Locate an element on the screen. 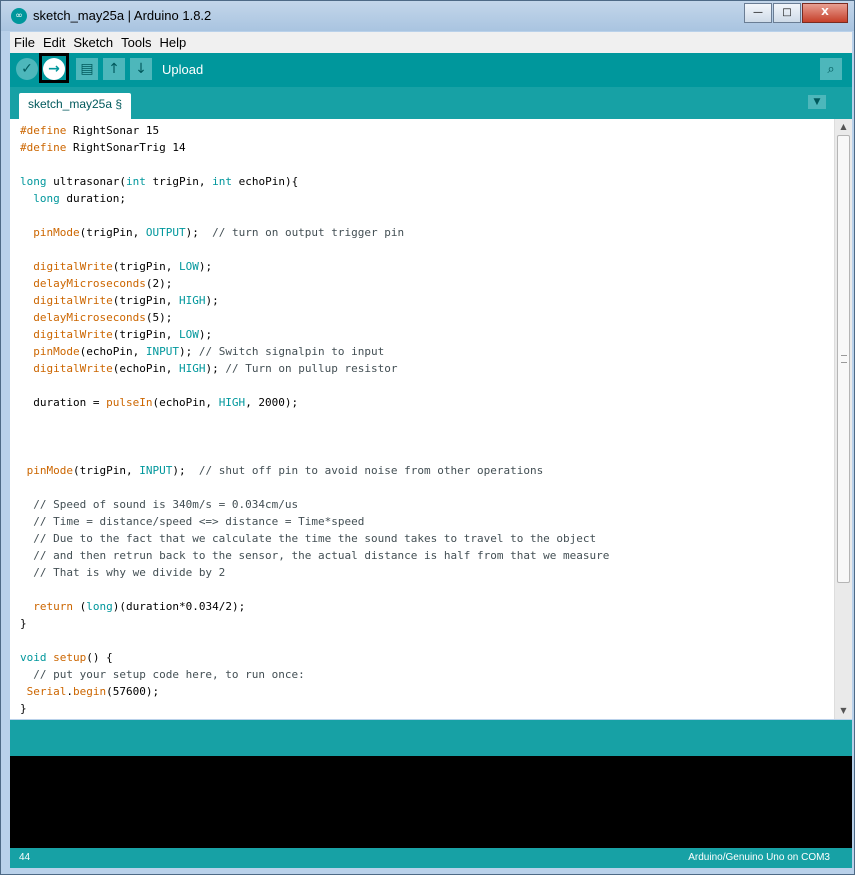 The image size is (855, 875). magnifier-icon: ⌕ is located at coordinates (831, 69).